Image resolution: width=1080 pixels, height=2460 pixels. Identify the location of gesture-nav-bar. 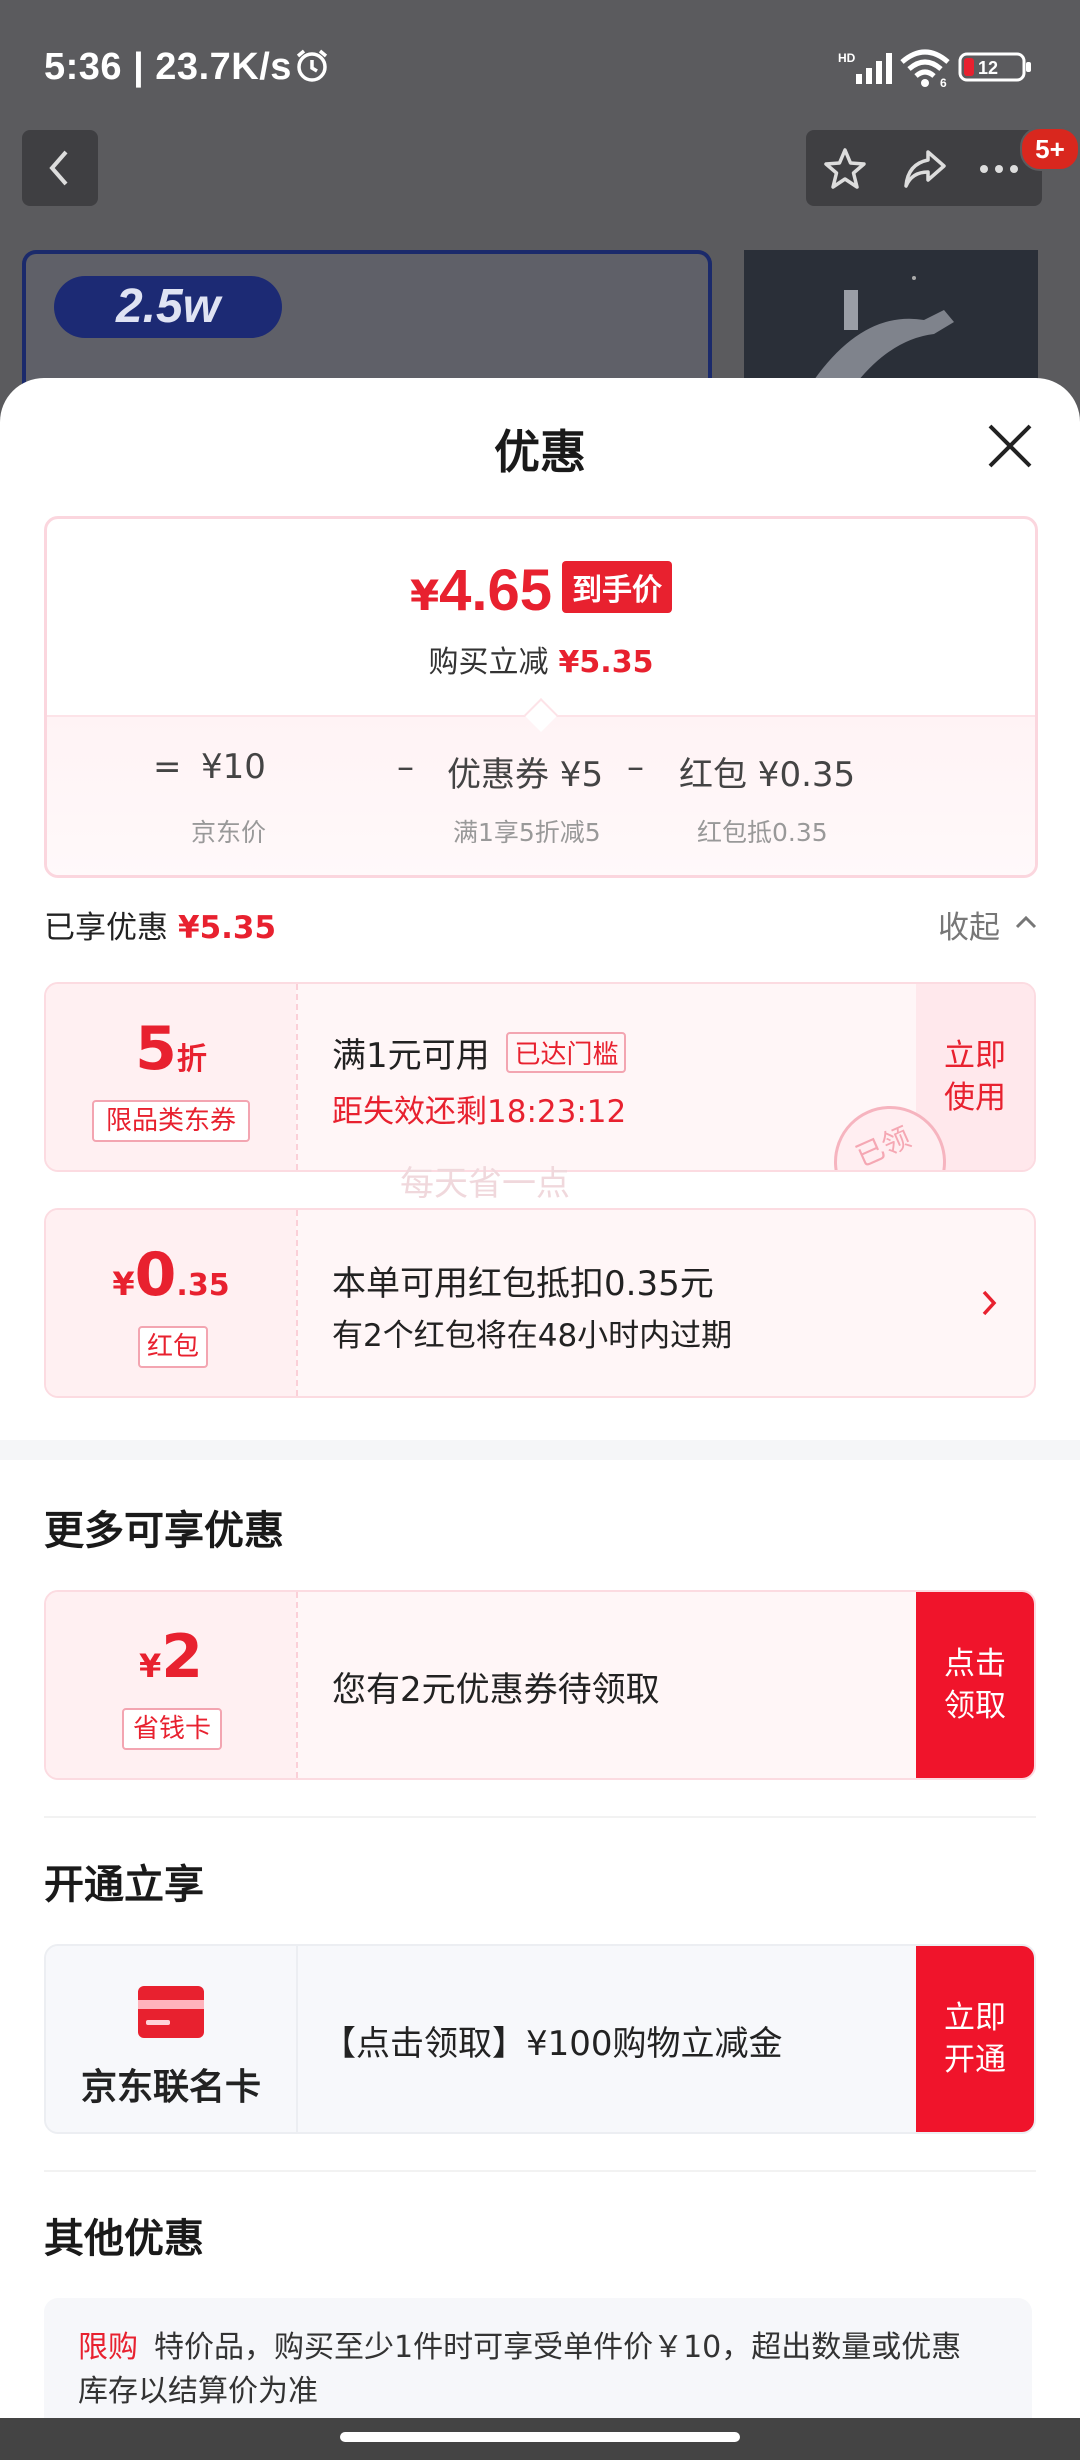
(540, 2439).